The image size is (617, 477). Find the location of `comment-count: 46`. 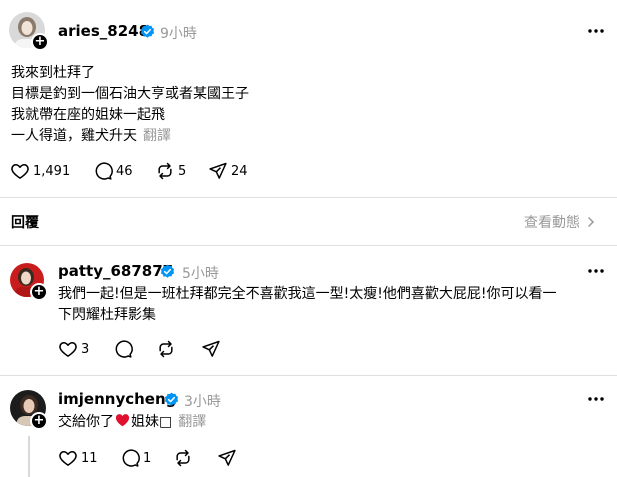

comment-count: 46 is located at coordinates (124, 171).